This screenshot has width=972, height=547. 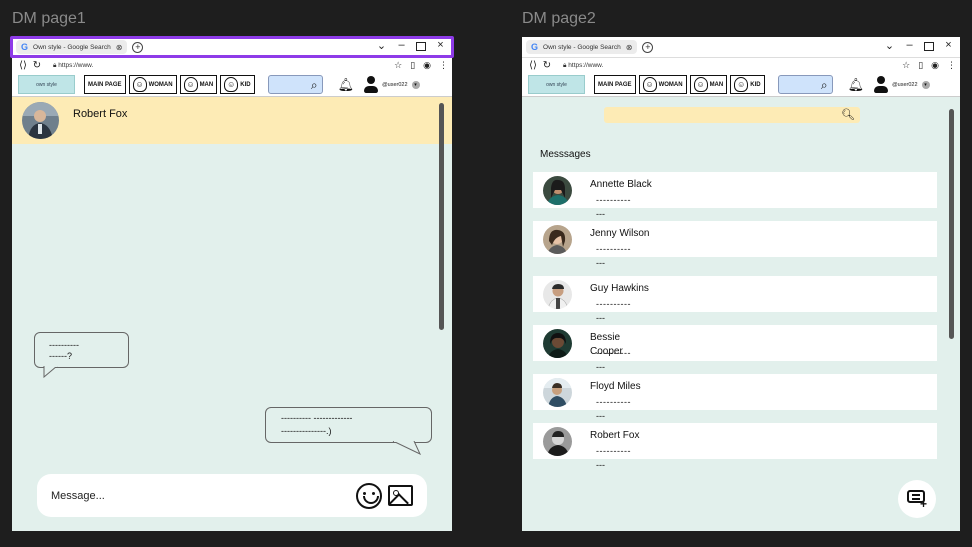 What do you see at coordinates (400, 495) in the screenshot?
I see `image-attach-icon` at bounding box center [400, 495].